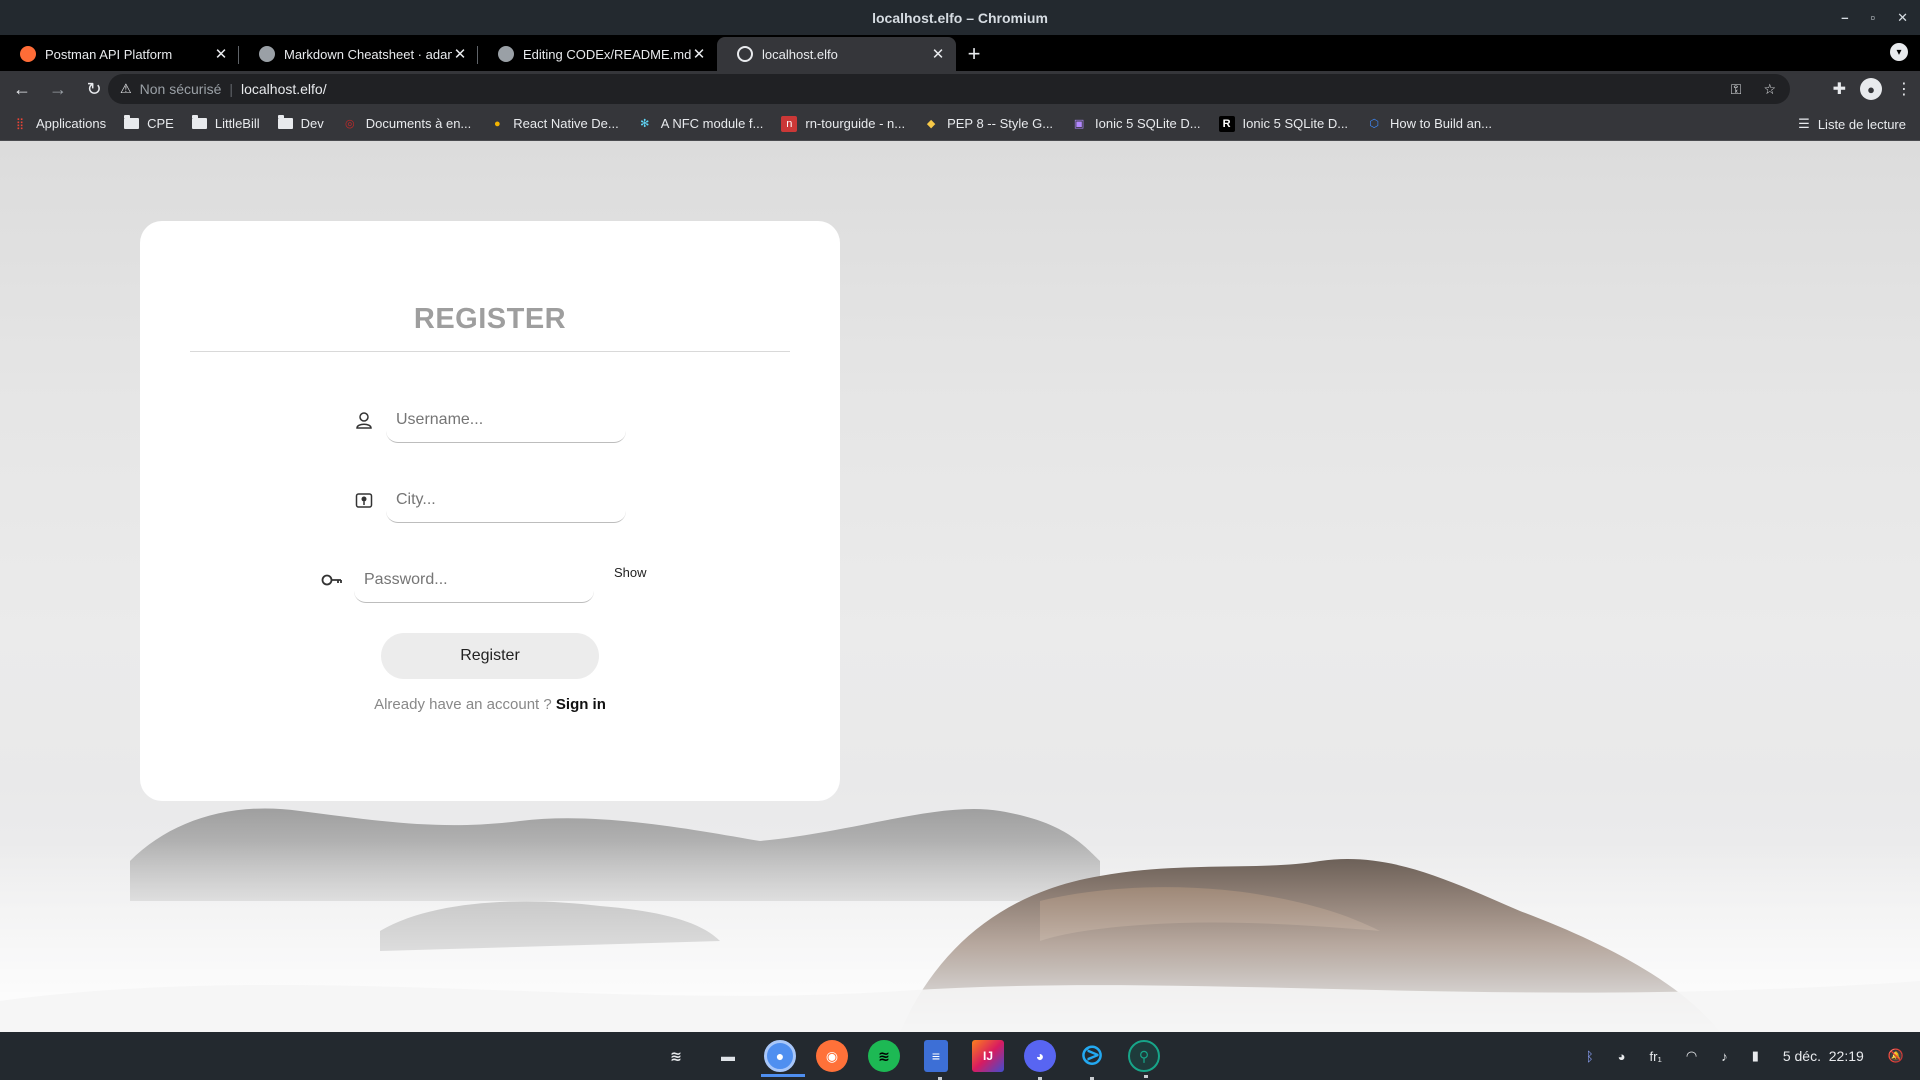 This screenshot has width=1920, height=1080. I want to click on tab-label: Postman API Platform, so click(109, 54).